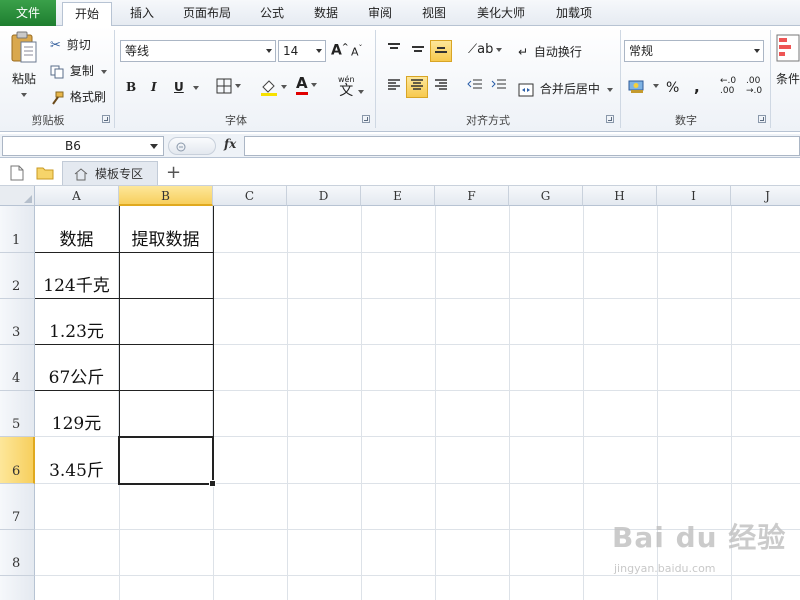  Describe the element at coordinates (17, 276) in the screenshot. I see `row-header-2: 2` at that location.